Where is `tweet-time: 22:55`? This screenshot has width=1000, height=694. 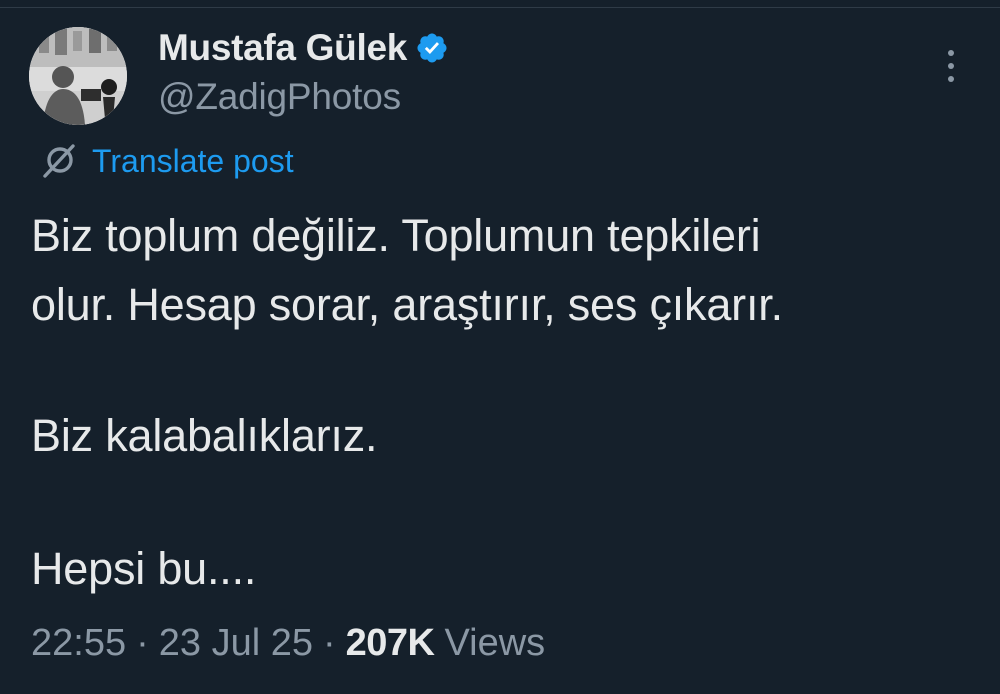
tweet-time: 22:55 is located at coordinates (78, 643).